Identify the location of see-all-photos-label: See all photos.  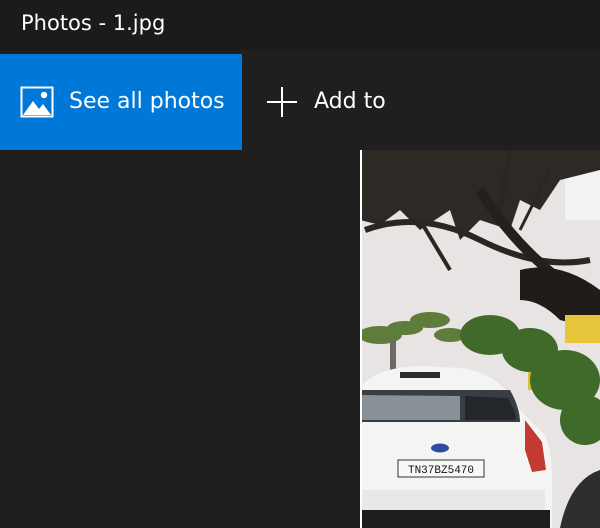
(147, 101).